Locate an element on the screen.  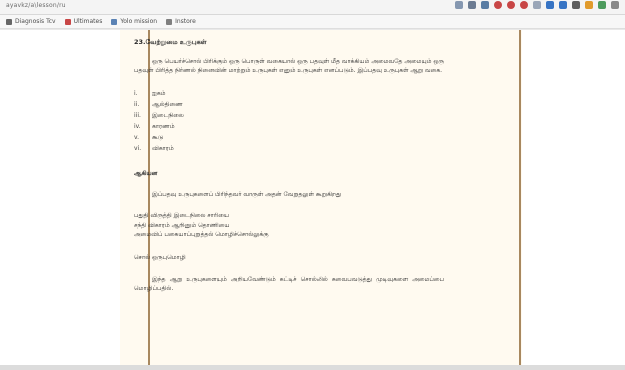
verse-line: சந்தி விகாரம் ஆறினும் தொணியை is located at coordinates (182, 225).